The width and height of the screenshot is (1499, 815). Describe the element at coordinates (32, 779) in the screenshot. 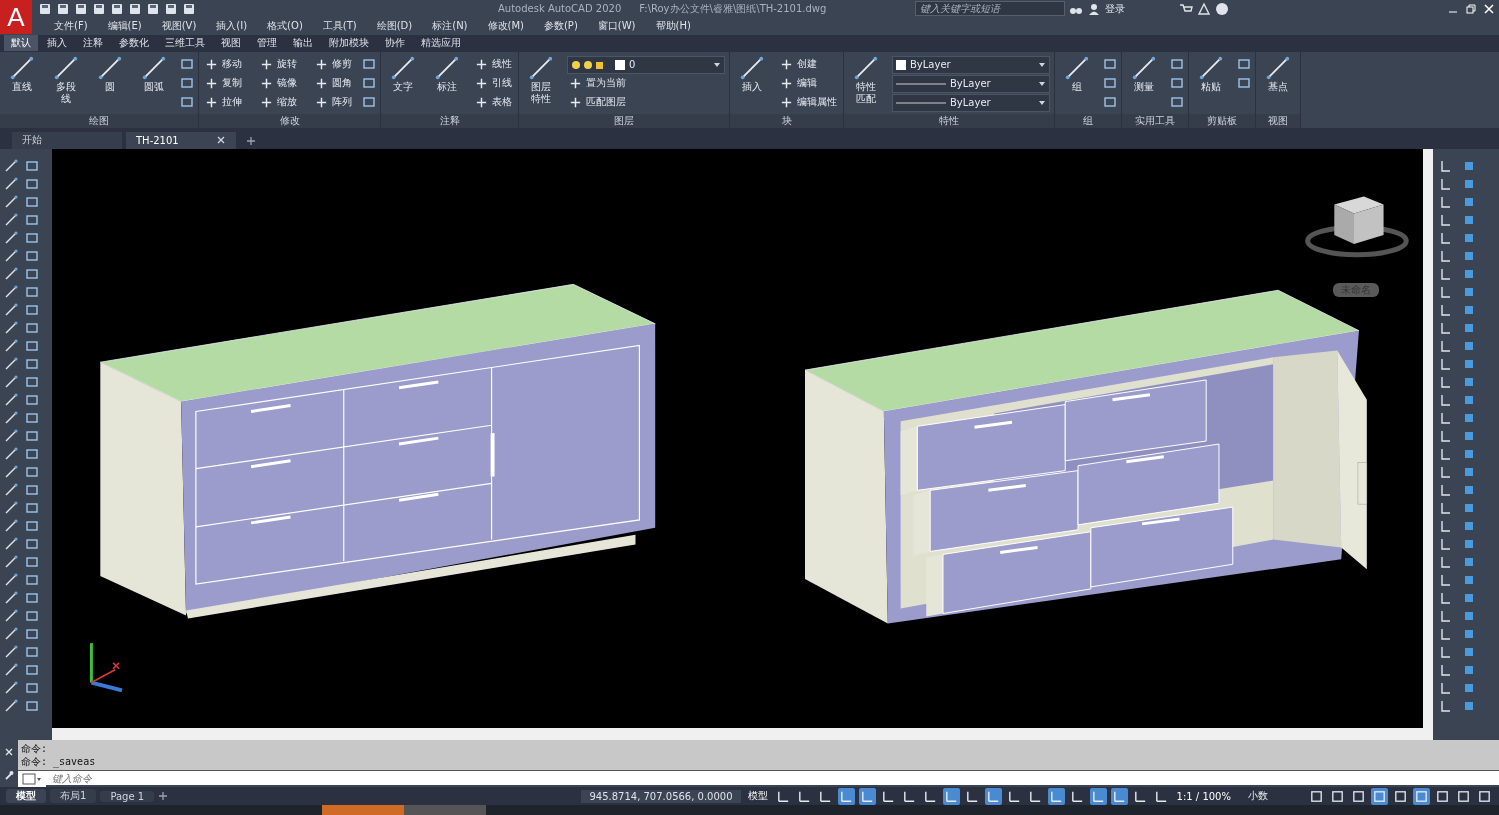

I see `terminal-icon` at that location.